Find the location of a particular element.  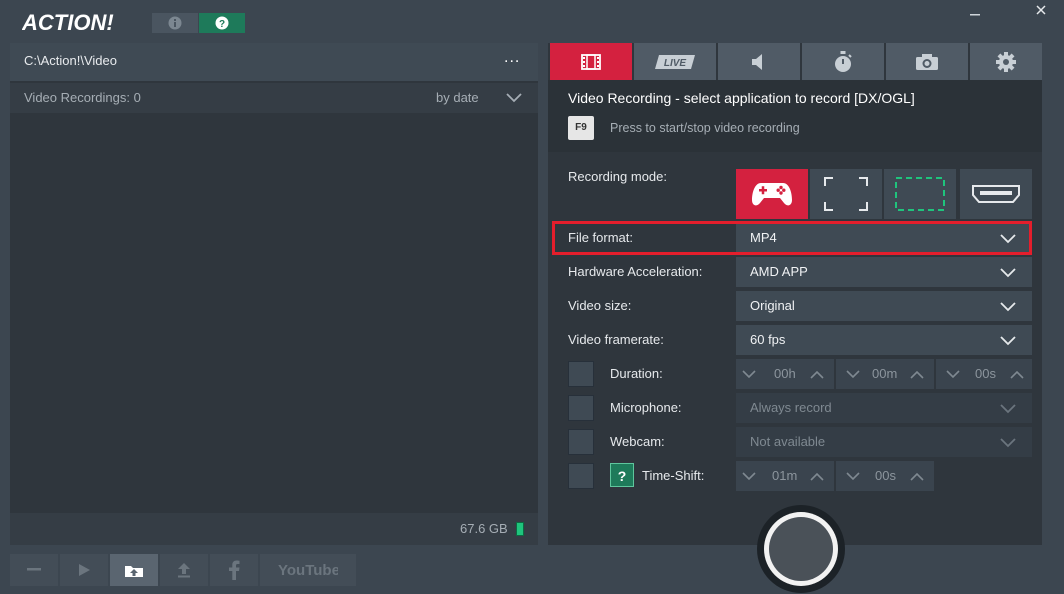

play-button is located at coordinates (84, 570).